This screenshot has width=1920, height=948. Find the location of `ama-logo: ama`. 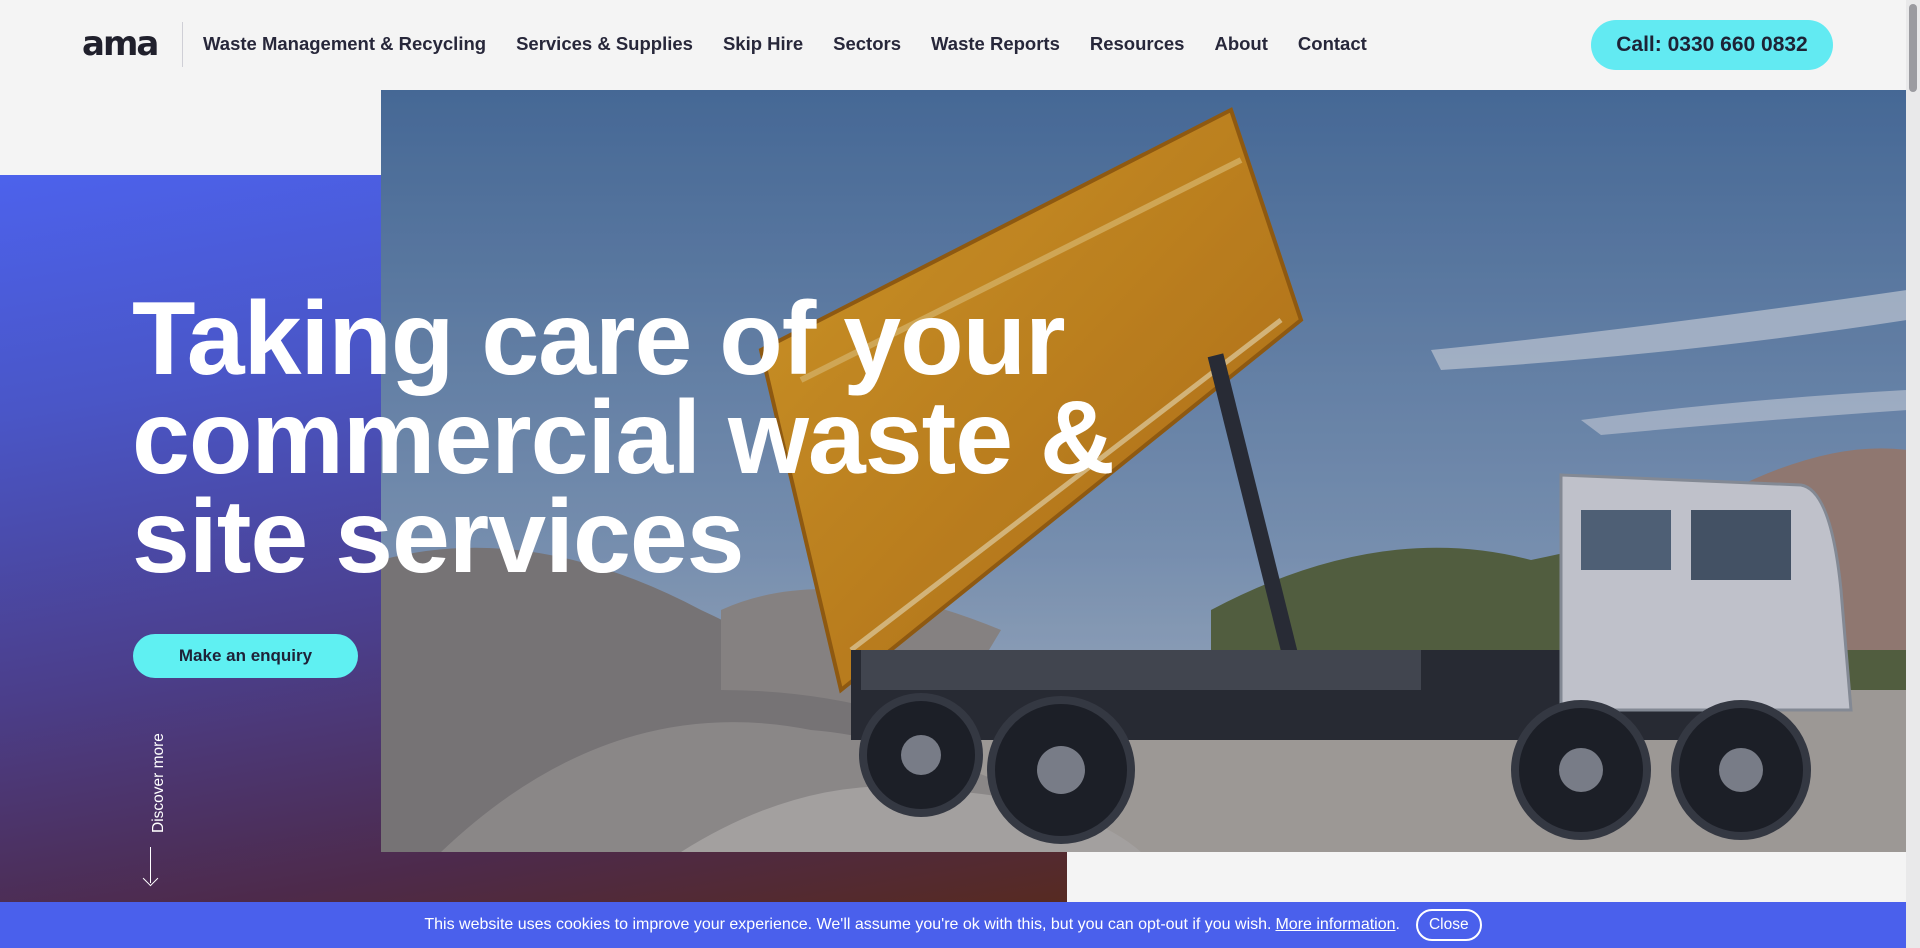

ama-logo: ama is located at coordinates (120, 44).